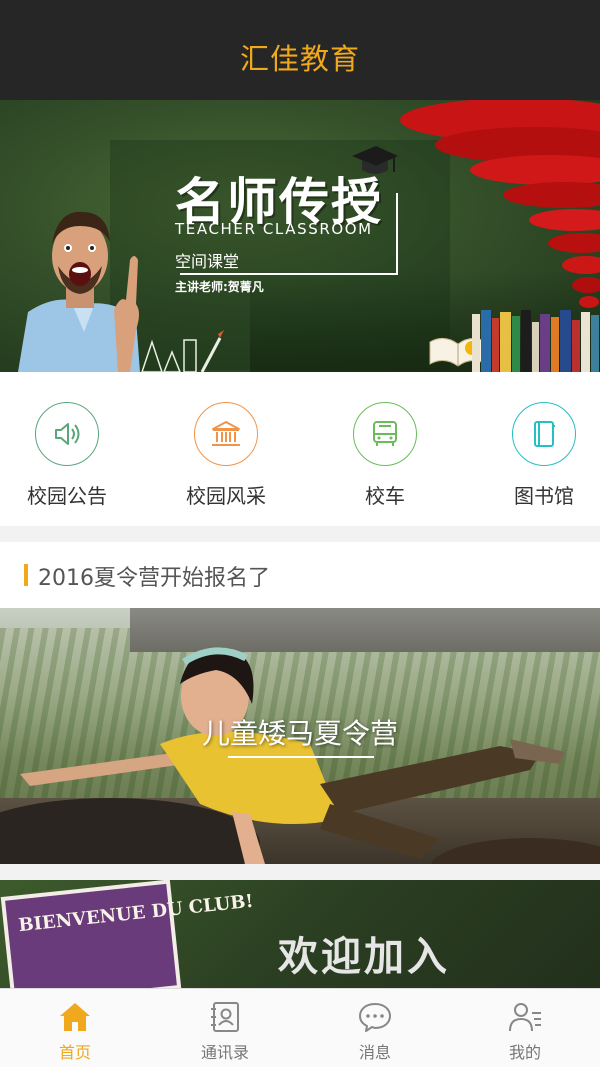 The width and height of the screenshot is (600, 1067). What do you see at coordinates (226, 496) in the screenshot?
I see `quick-item-label: 校园风采` at bounding box center [226, 496].